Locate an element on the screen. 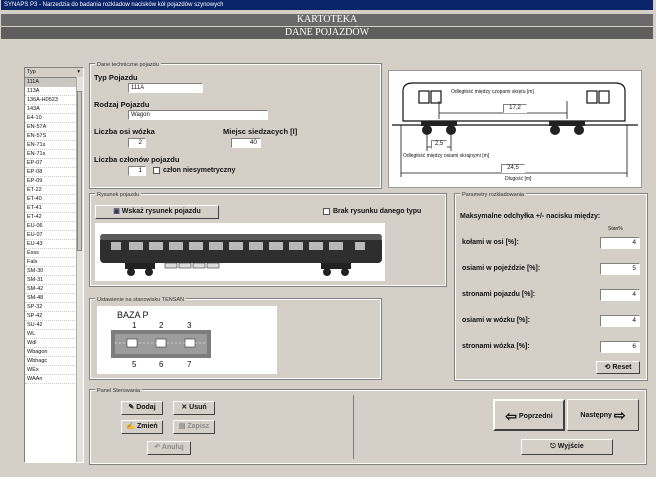  passenger-car-image is located at coordinates (241, 255).